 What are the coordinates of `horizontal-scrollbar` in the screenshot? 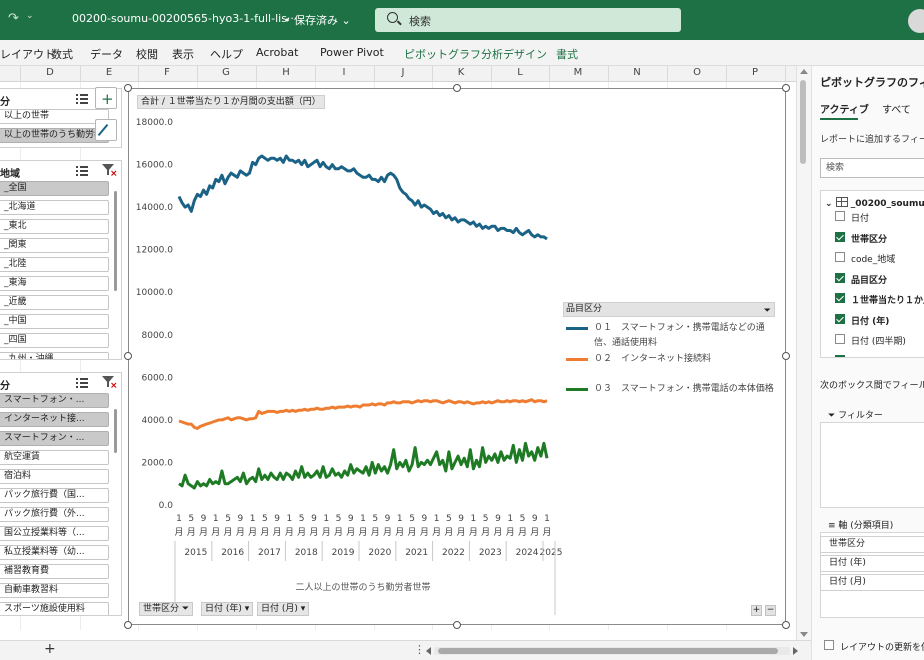 It's located at (612, 651).